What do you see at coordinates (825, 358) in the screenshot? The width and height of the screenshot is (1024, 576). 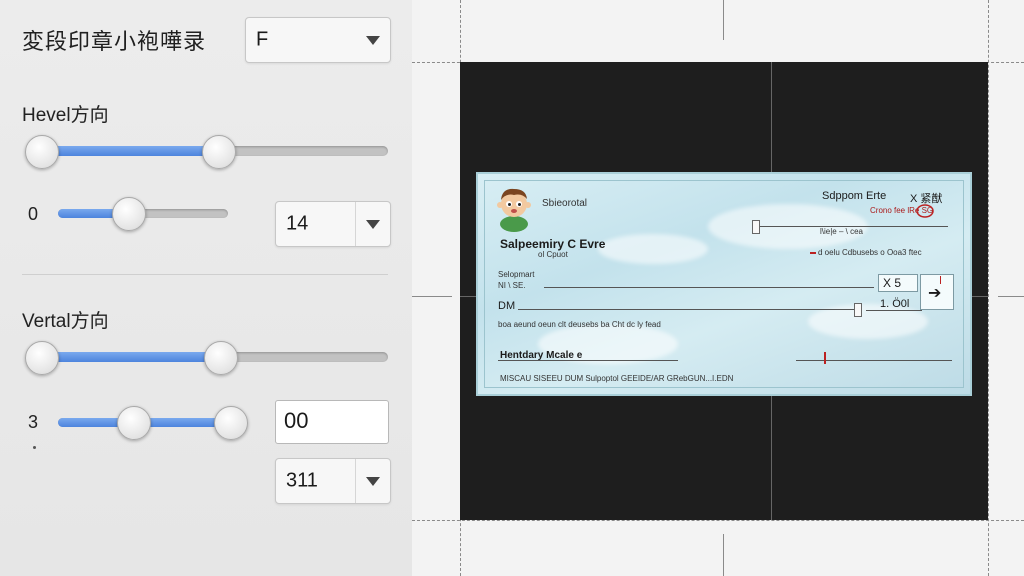 I see `signature-red-mark` at bounding box center [825, 358].